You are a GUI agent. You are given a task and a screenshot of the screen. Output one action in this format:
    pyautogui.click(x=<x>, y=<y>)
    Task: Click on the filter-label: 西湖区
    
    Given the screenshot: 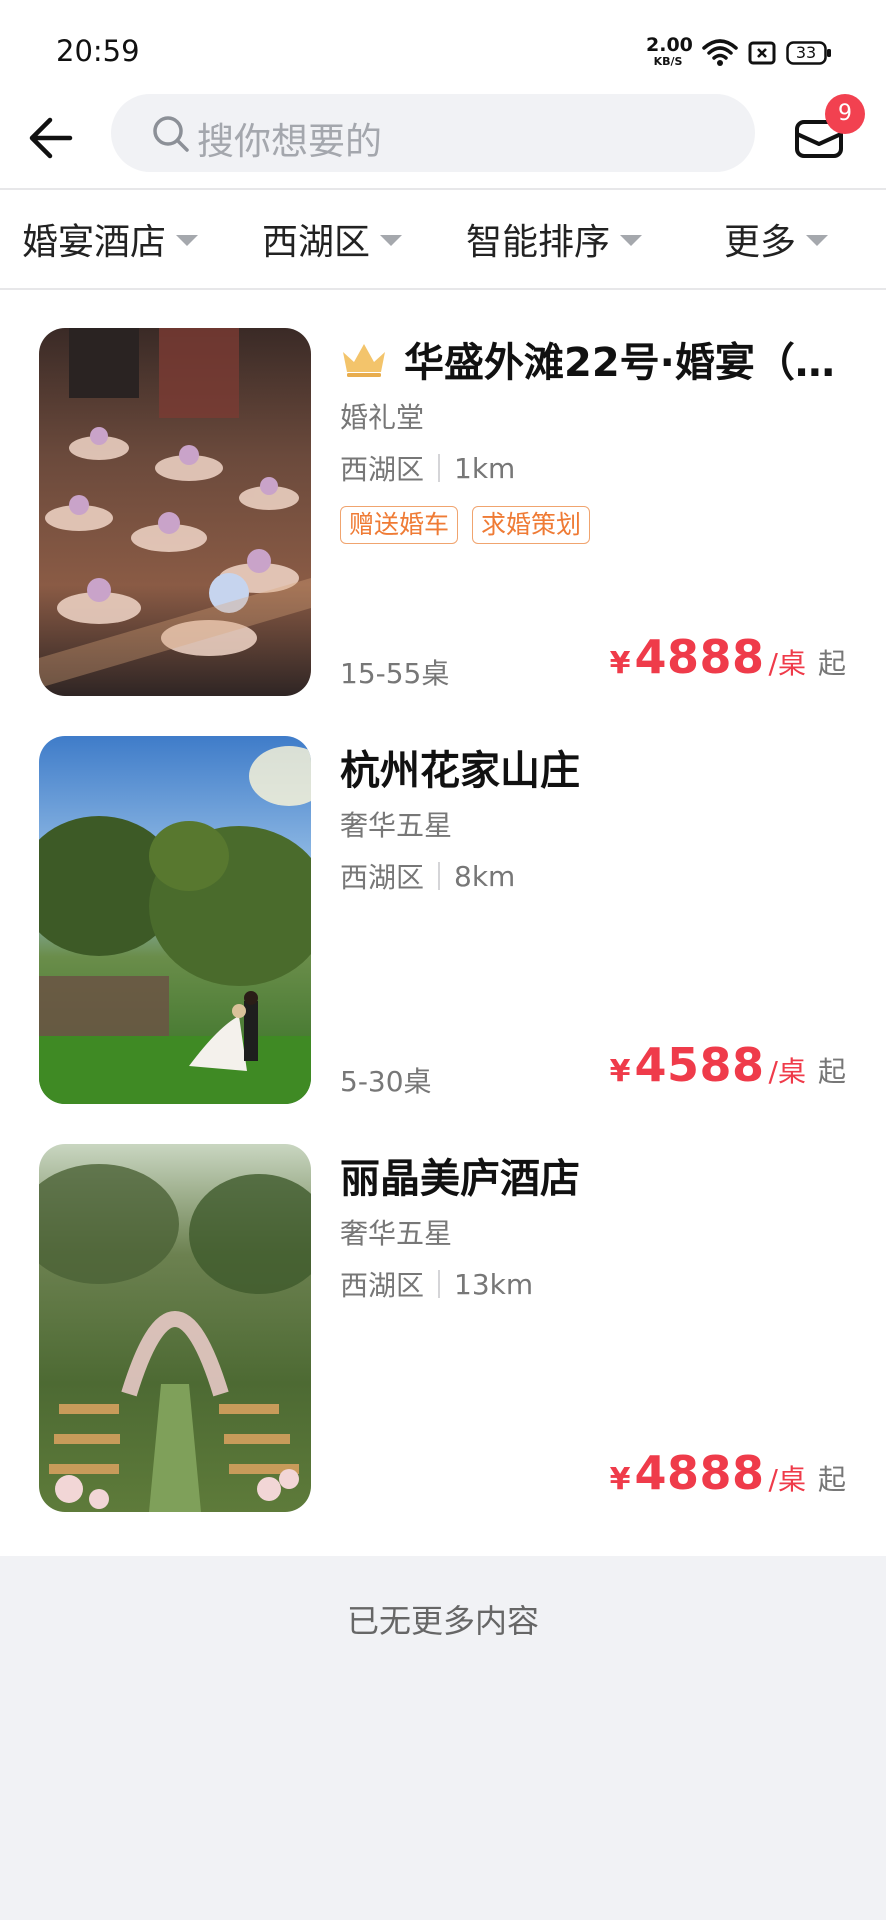 What is the action you would take?
    pyautogui.click(x=316, y=242)
    